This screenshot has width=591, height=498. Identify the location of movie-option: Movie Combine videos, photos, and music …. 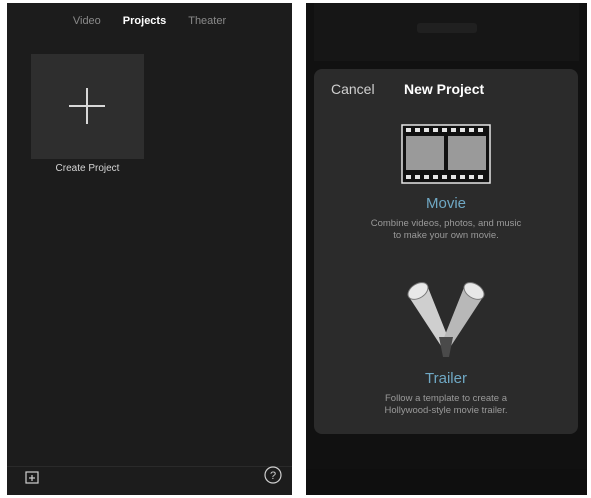
(446, 189).